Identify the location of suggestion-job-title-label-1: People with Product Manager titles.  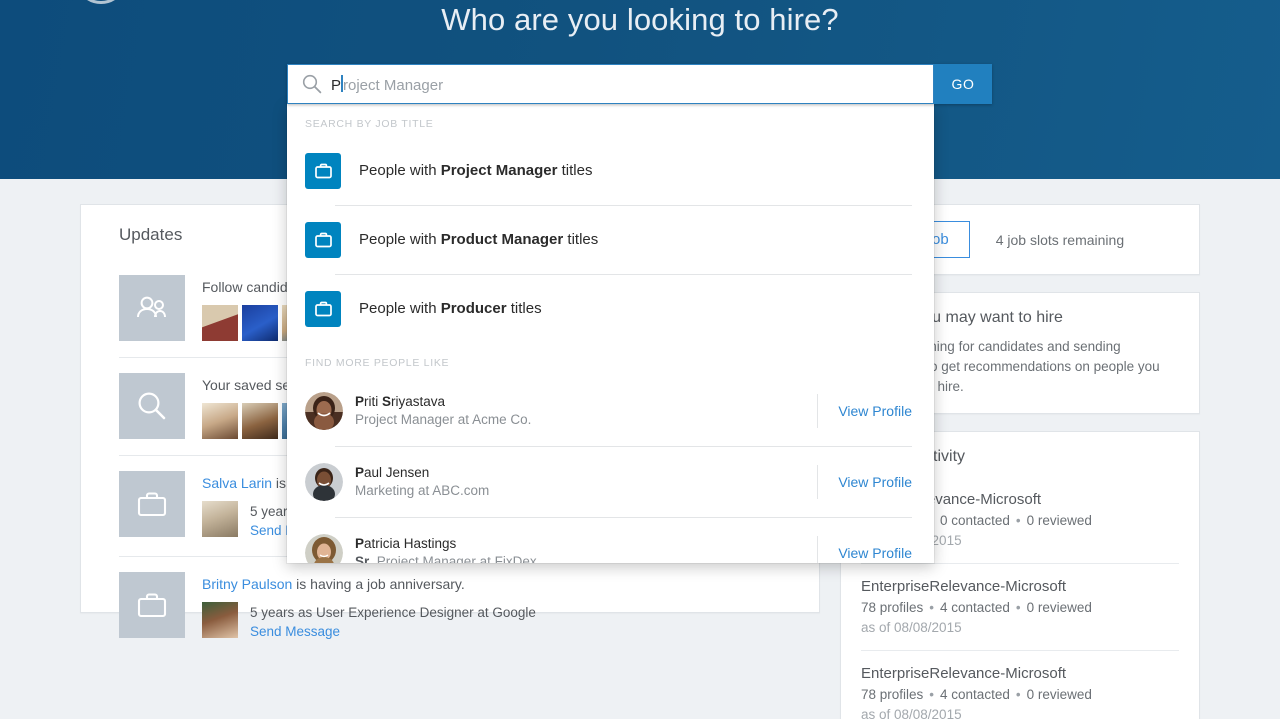
(479, 239).